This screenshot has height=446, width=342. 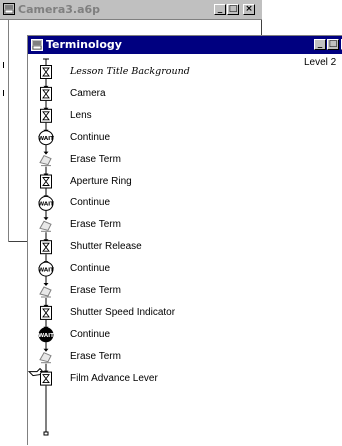 I want to click on flowline-icon-label: Film Advance Lever, so click(x=114, y=379).